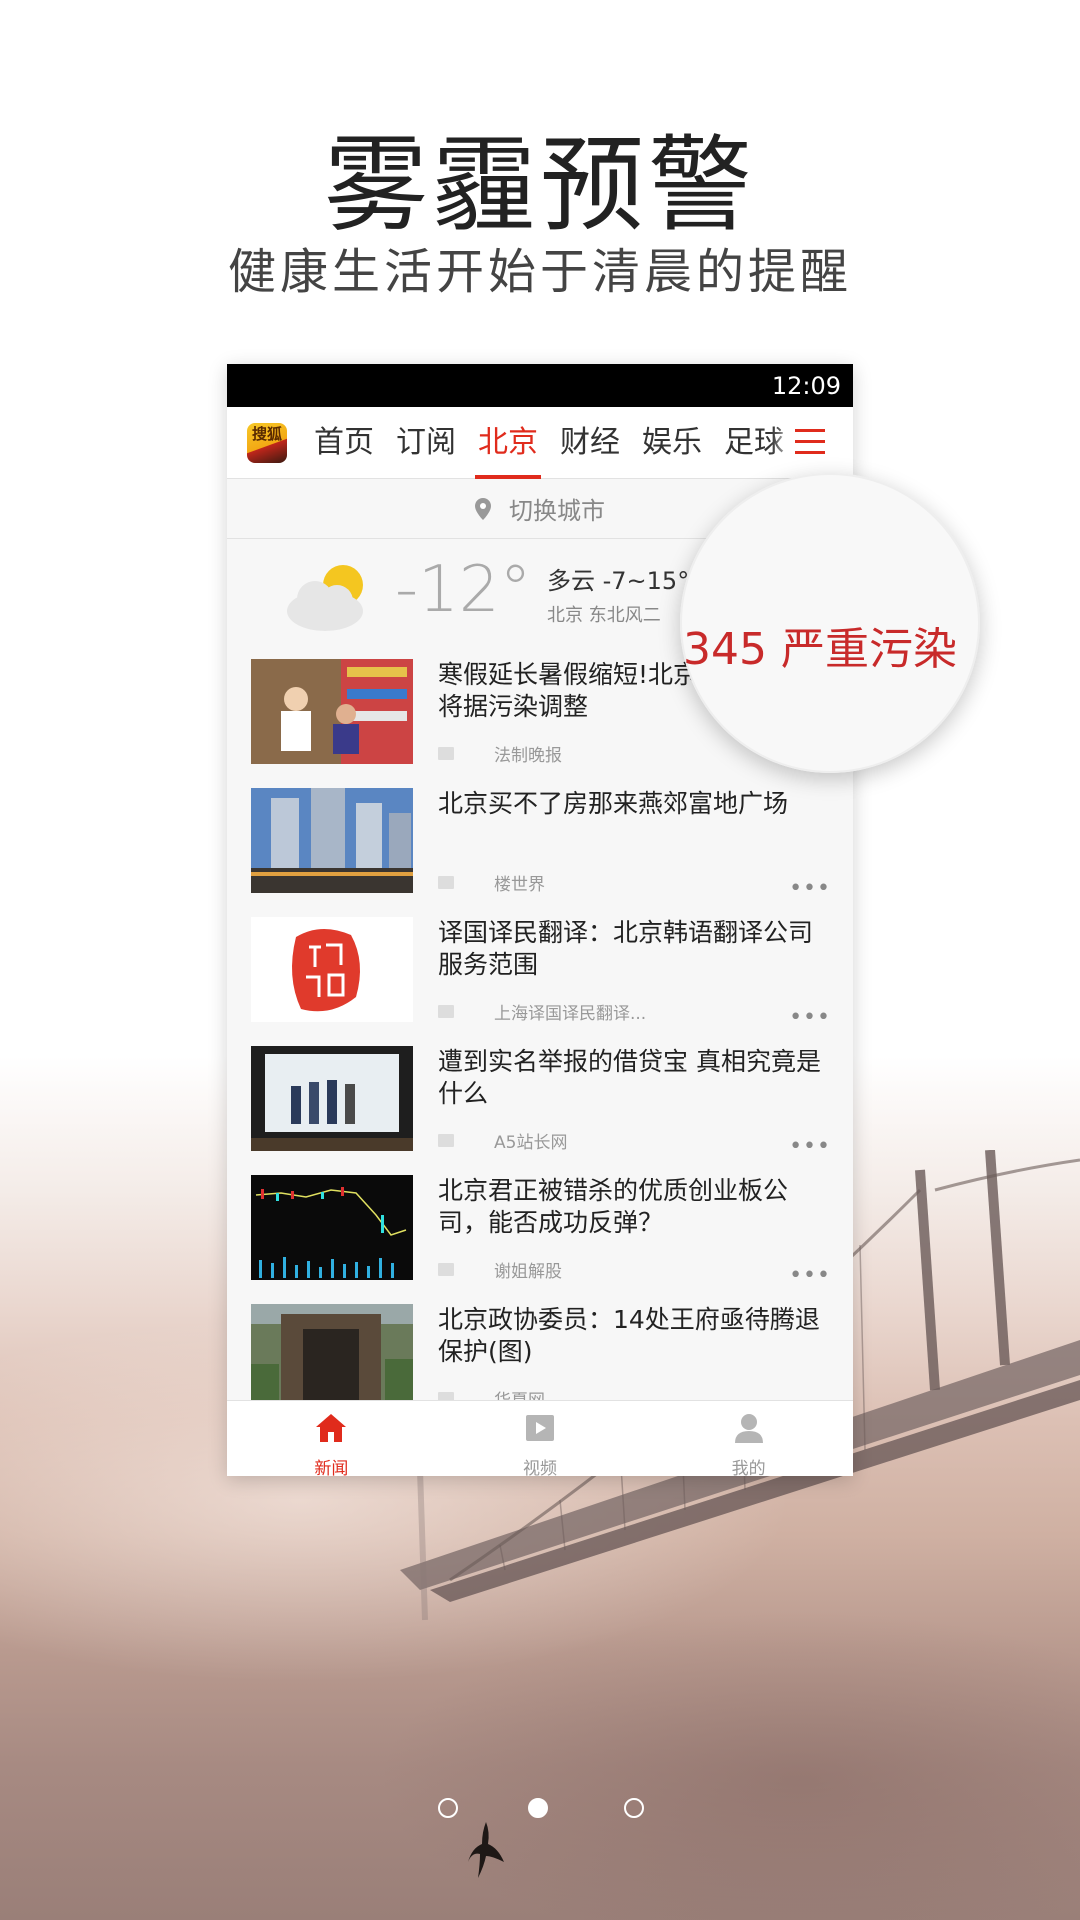  Describe the element at coordinates (540, 1428) in the screenshot. I see `video-icon` at that location.